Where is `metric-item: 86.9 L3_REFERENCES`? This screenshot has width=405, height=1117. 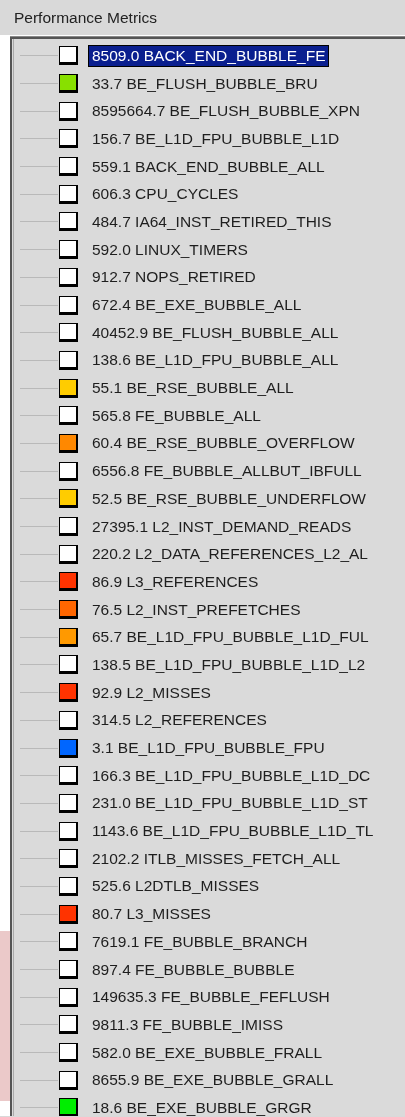
metric-item: 86.9 L3_REFERENCES is located at coordinates (175, 581).